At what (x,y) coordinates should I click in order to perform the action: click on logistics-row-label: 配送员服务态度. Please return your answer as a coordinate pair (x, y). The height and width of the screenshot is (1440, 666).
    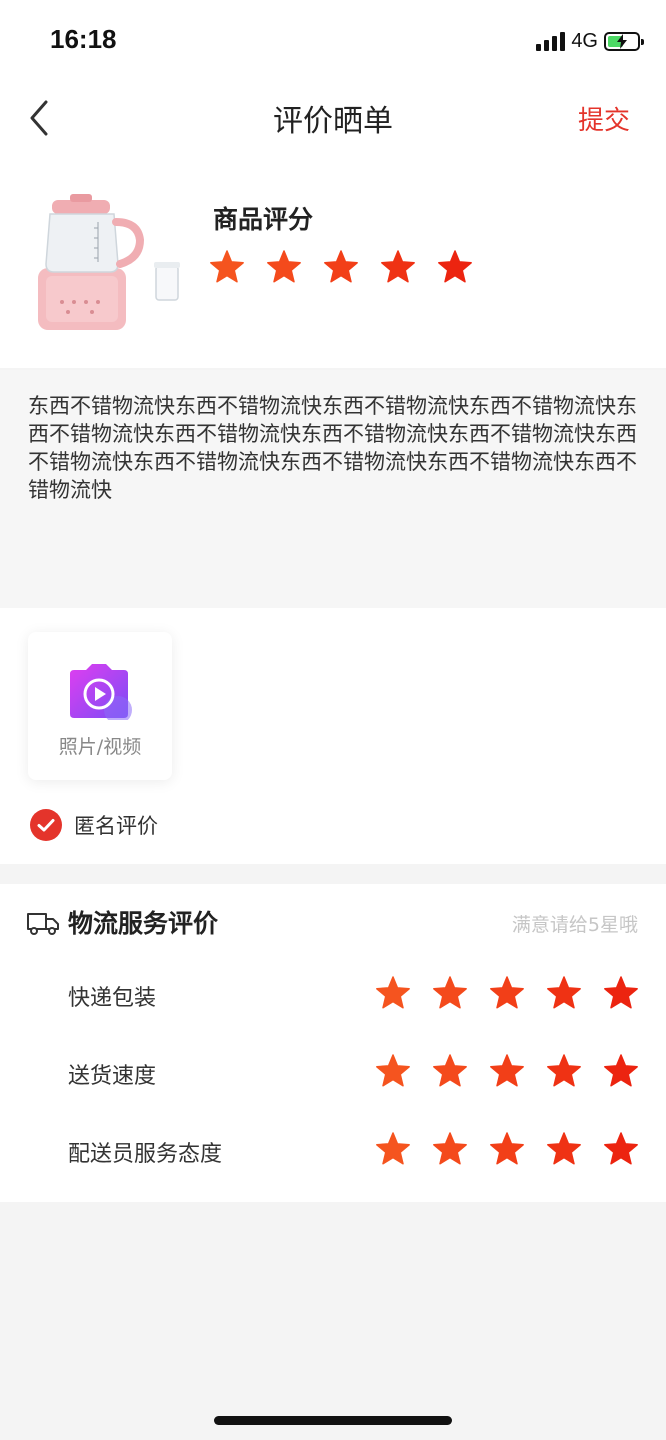
    Looking at the image, I should click on (145, 1154).